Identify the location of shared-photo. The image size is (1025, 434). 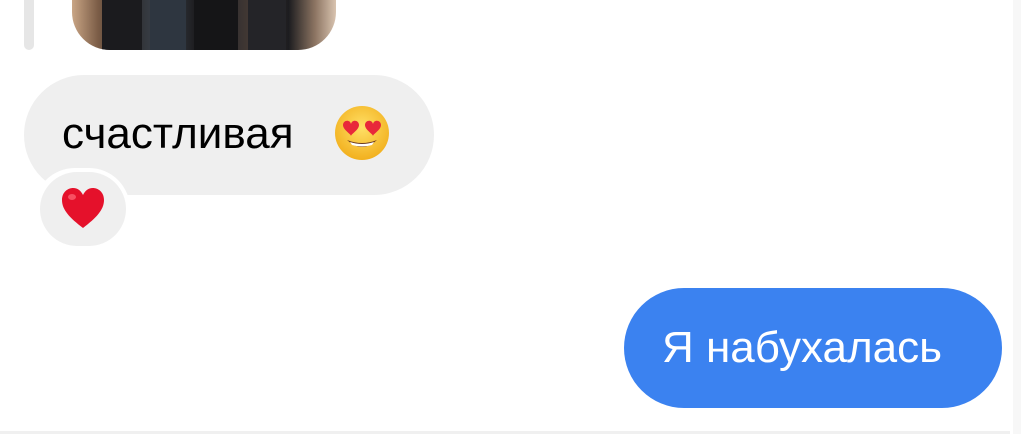
(204, 25).